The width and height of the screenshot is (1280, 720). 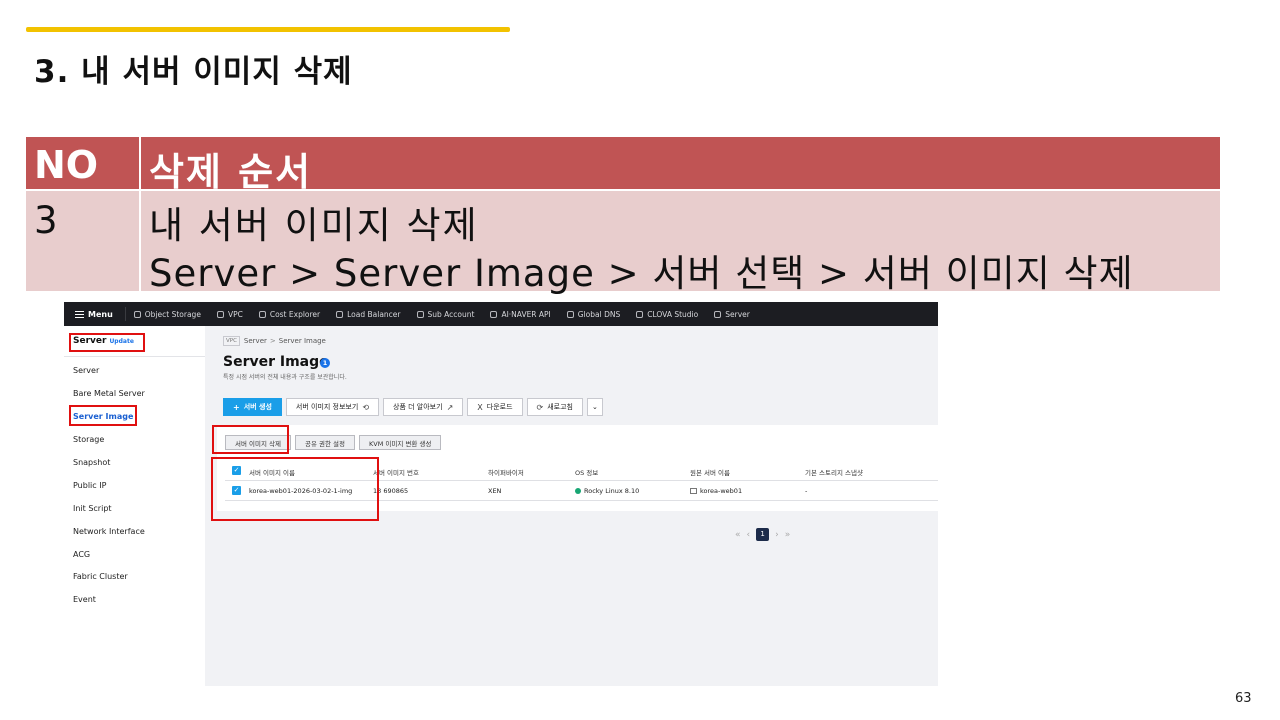 I want to click on dns-icon, so click(x=570, y=314).